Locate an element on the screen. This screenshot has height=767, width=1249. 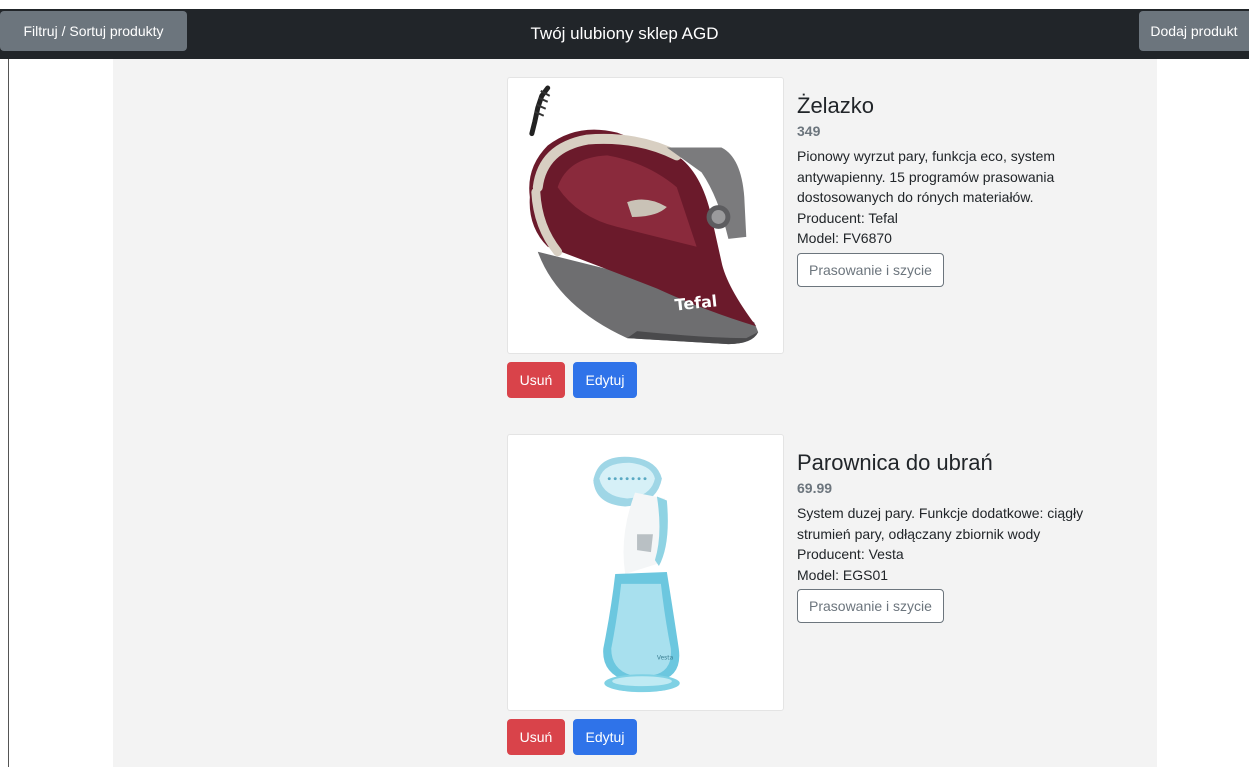
product-name: Parownica do ubrań is located at coordinates (895, 462).